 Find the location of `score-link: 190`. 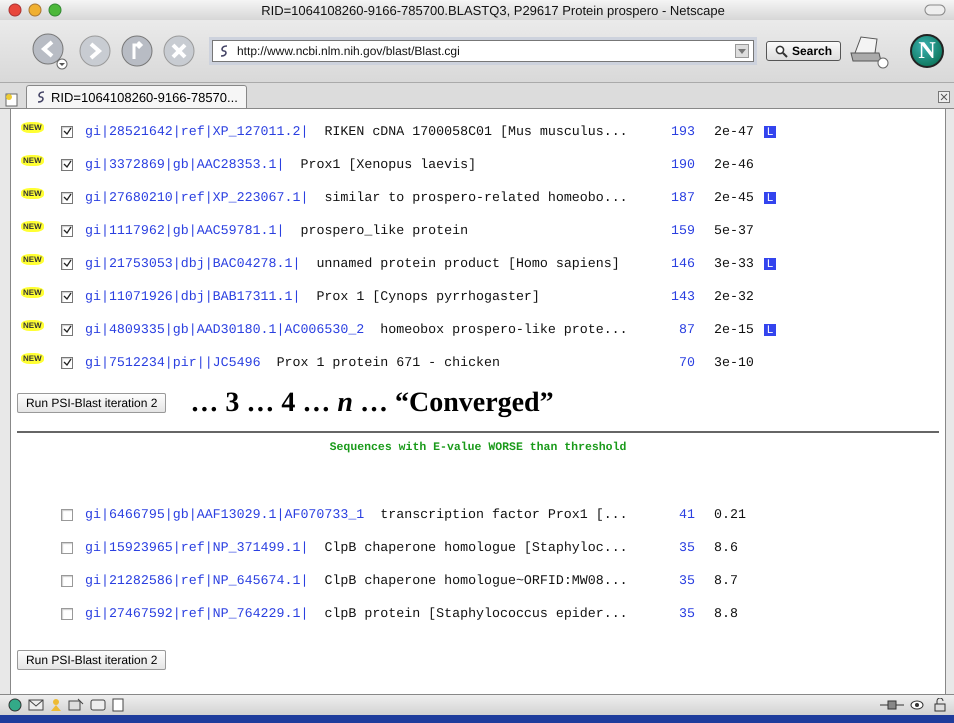

score-link: 190 is located at coordinates (680, 164).